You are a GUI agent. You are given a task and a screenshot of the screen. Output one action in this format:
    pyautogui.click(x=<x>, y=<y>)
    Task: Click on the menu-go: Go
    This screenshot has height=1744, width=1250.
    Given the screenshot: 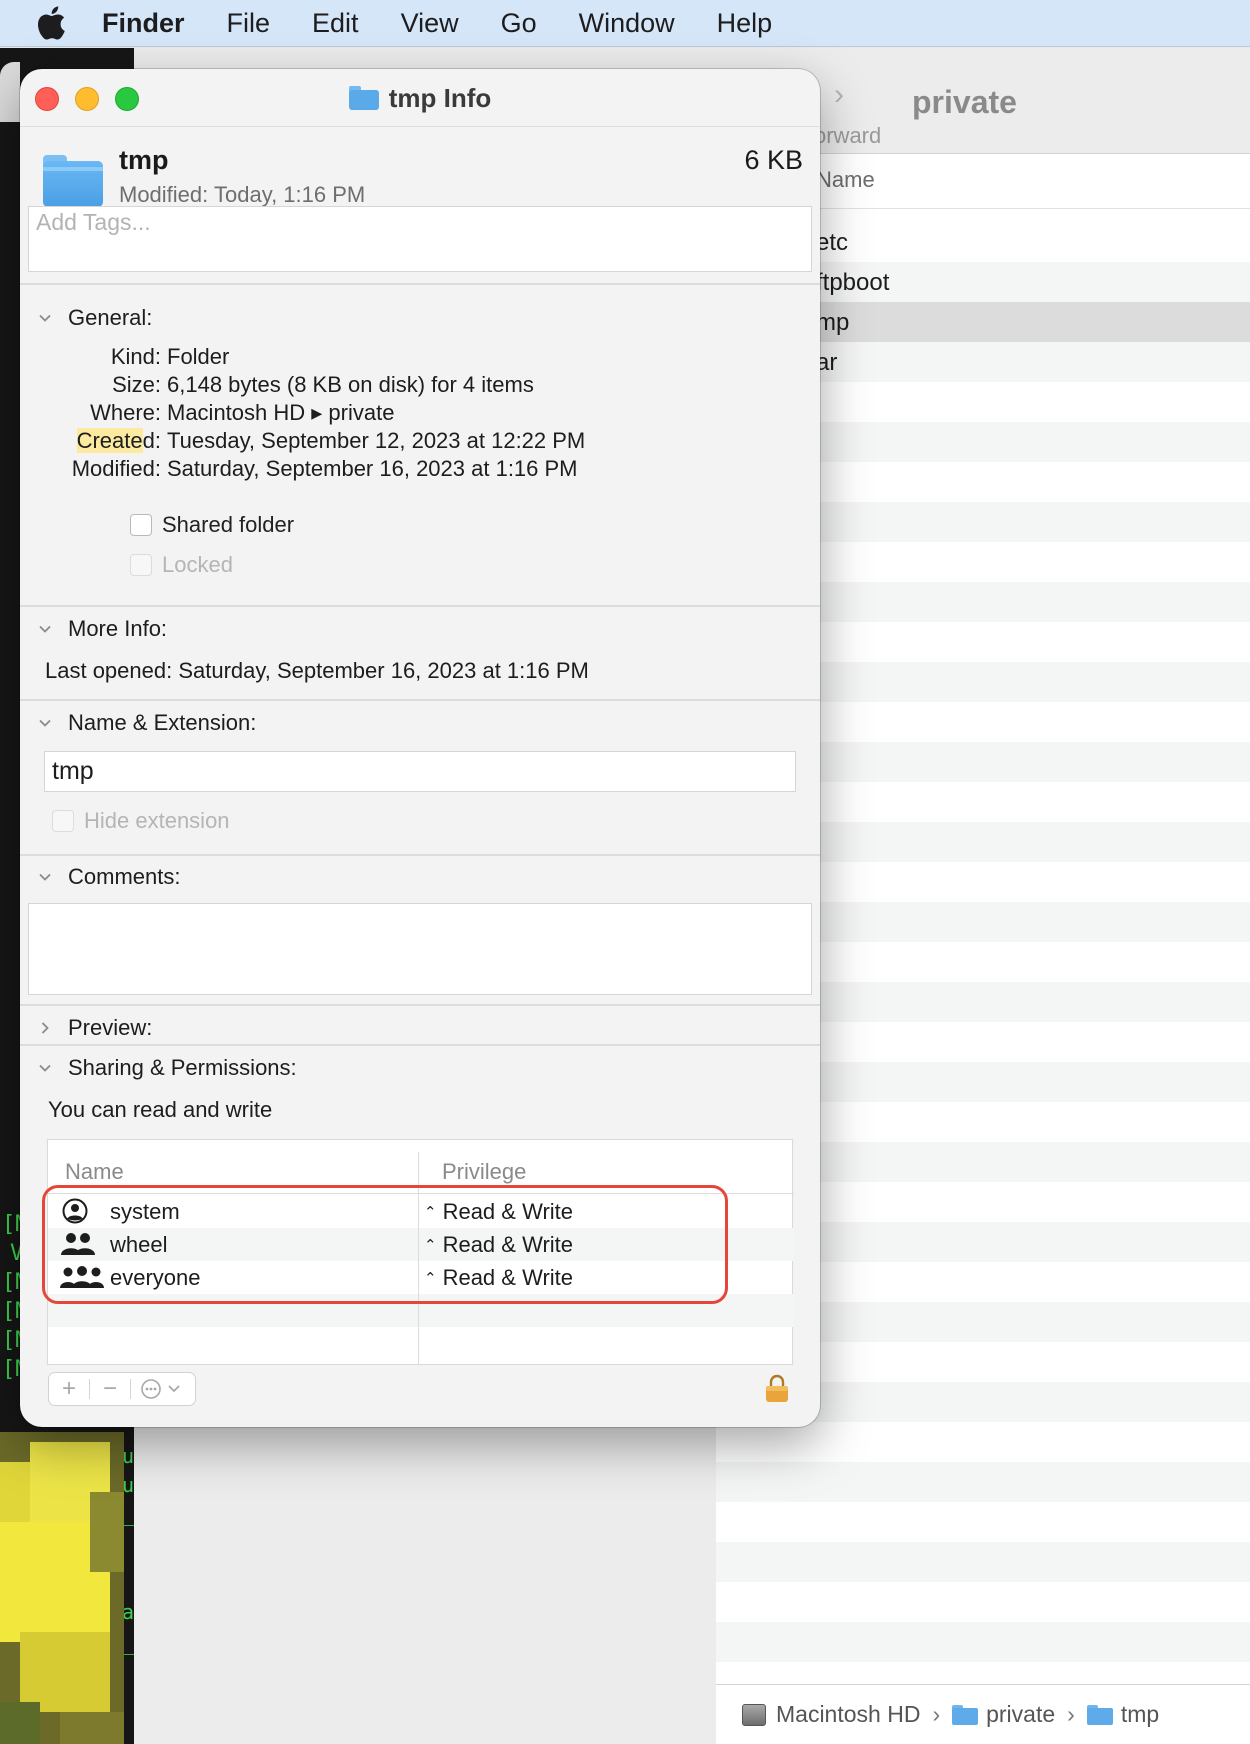 What is the action you would take?
    pyautogui.click(x=519, y=23)
    